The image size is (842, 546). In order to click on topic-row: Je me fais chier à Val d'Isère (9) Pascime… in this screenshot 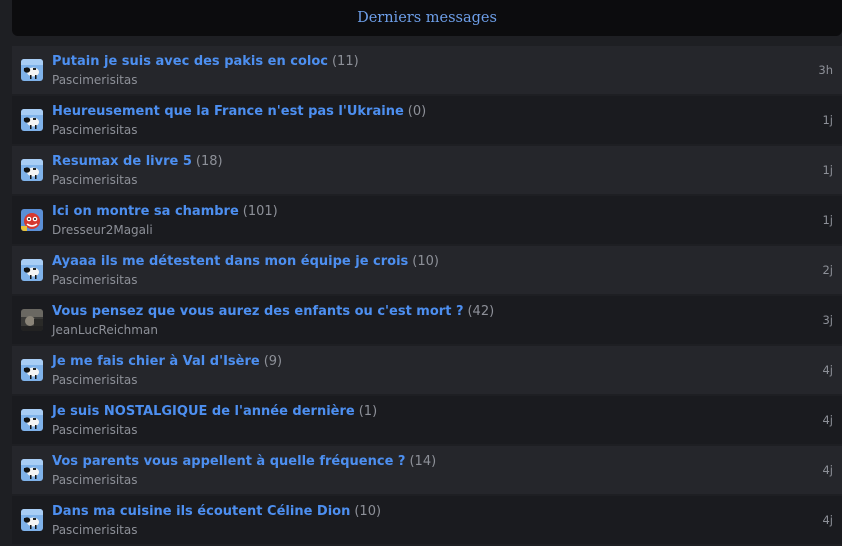, I will do `click(427, 370)`.